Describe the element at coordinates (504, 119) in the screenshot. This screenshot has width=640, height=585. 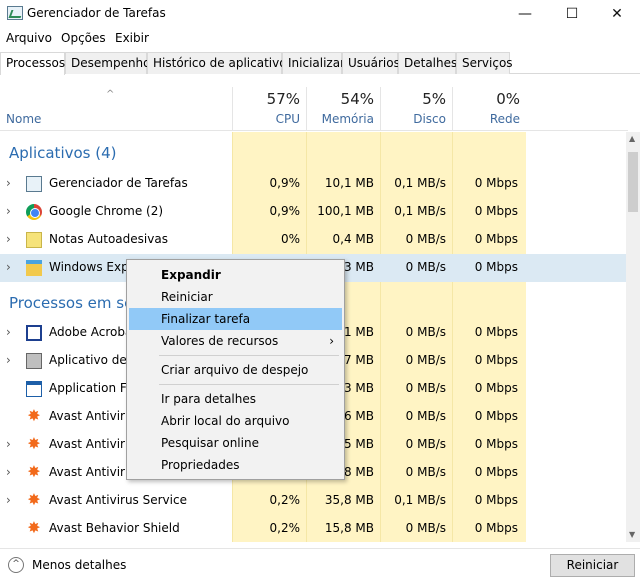
I see `network-label: Rede` at that location.